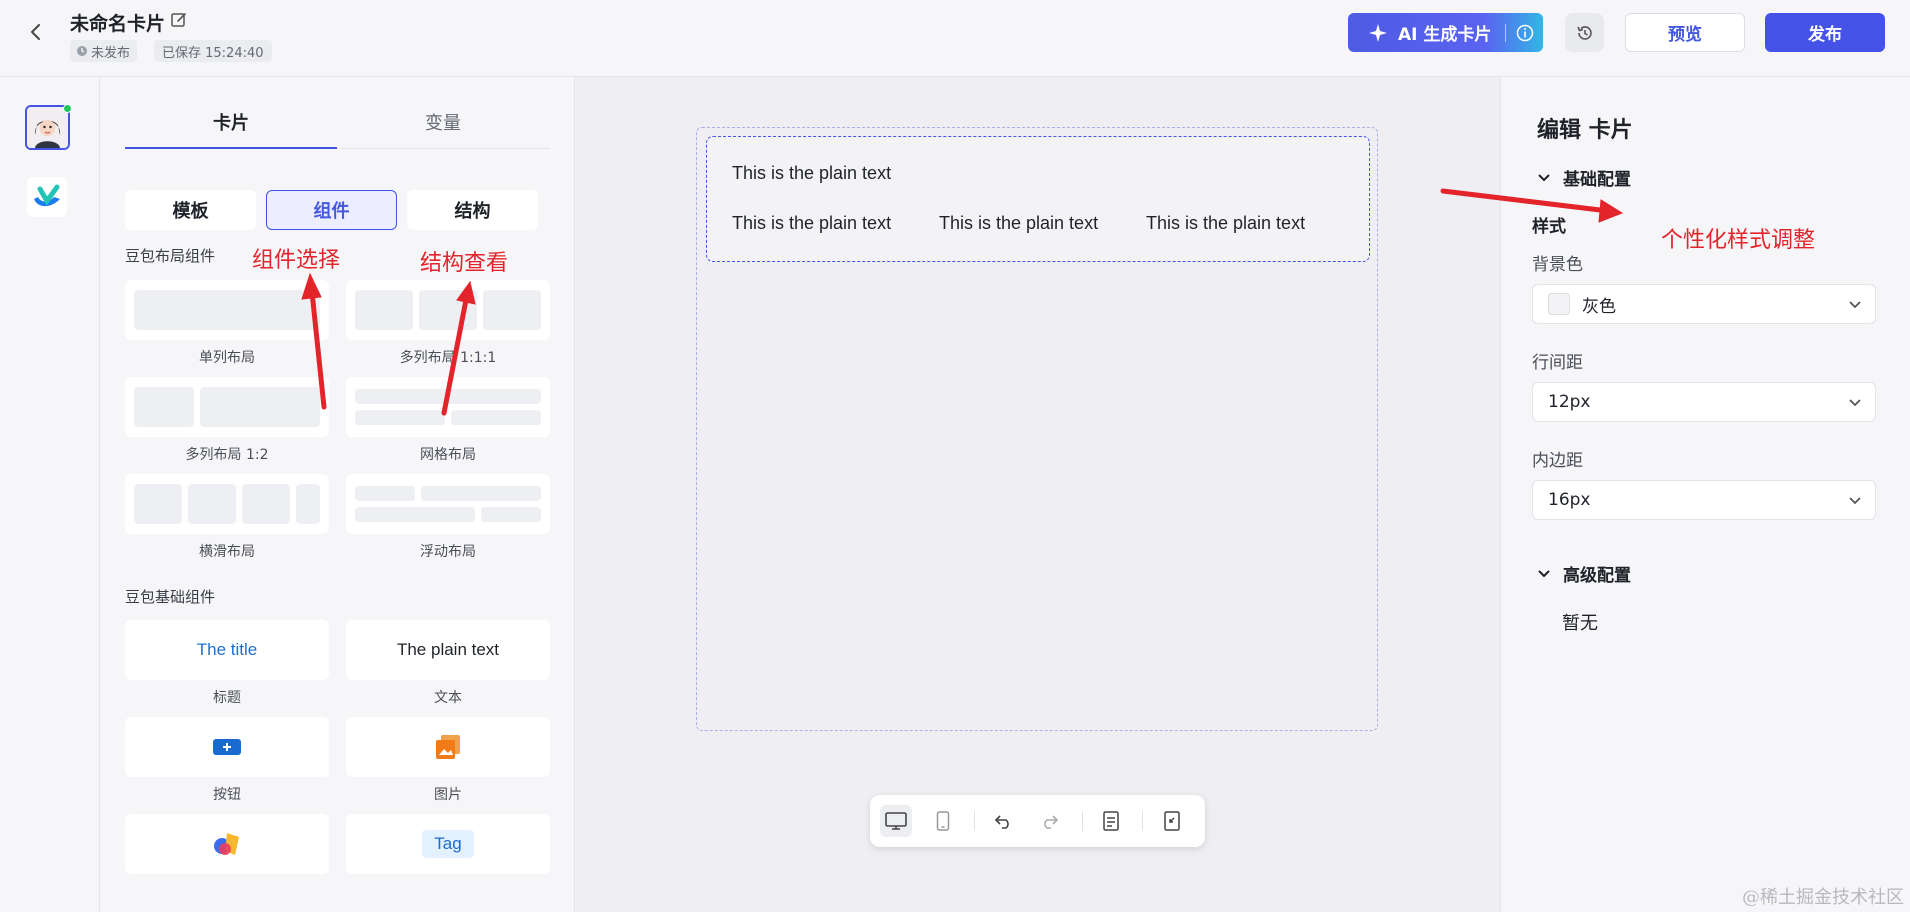 The width and height of the screenshot is (1910, 912). I want to click on tag-component-tile: Tag, so click(448, 844).